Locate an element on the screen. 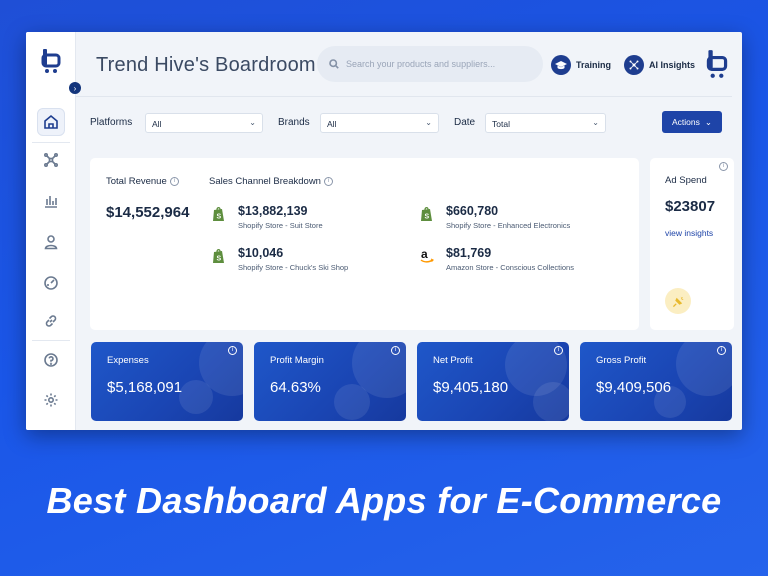 Image resolution: width=768 pixels, height=576 pixels. sidebar-item-performance is located at coordinates (51, 283).